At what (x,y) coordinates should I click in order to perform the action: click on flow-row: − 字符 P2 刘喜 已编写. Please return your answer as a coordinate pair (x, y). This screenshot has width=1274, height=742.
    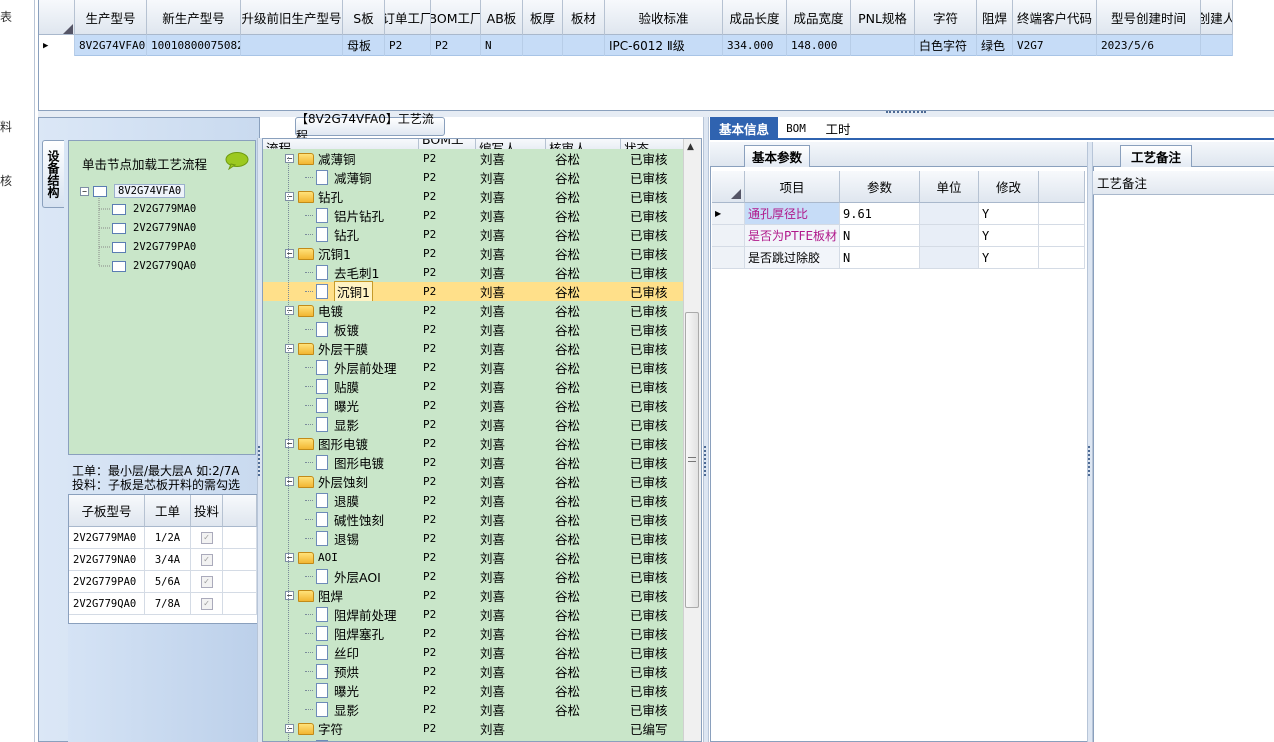
    Looking at the image, I should click on (473, 728).